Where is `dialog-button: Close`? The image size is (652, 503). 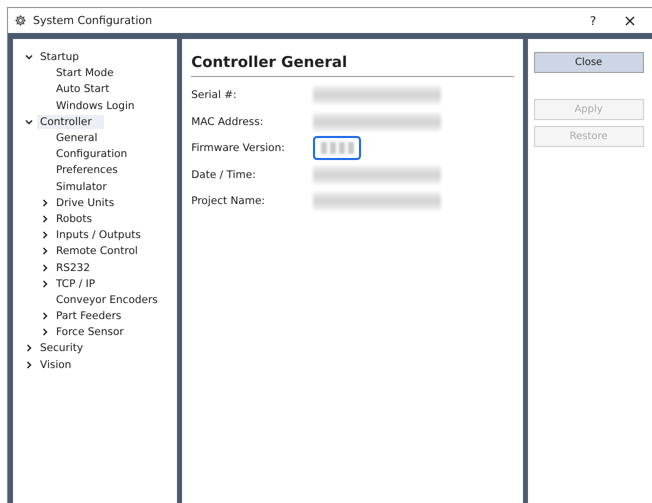 dialog-button: Close is located at coordinates (589, 62).